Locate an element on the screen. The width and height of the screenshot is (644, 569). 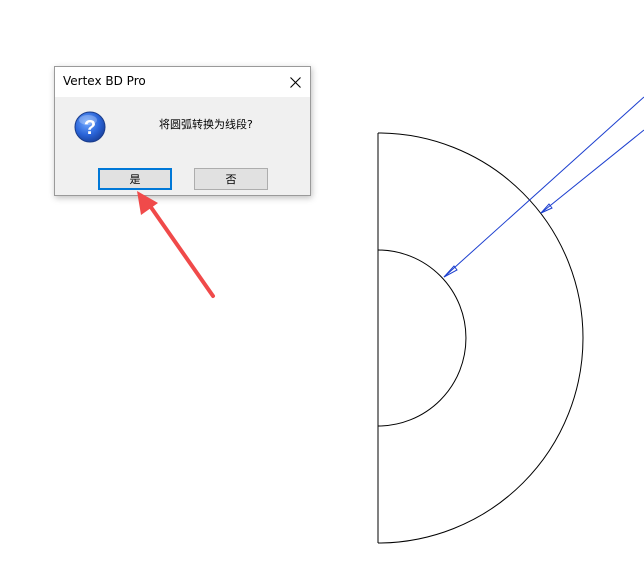
inner-arc is located at coordinates (422, 338).